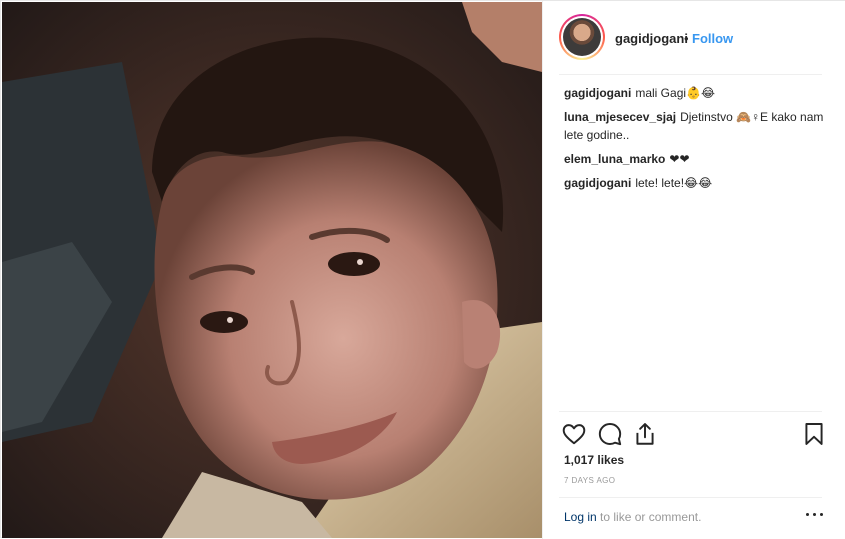 This screenshot has height=539, width=845. Describe the element at coordinates (694, 434) in the screenshot. I see `post-actions` at that location.